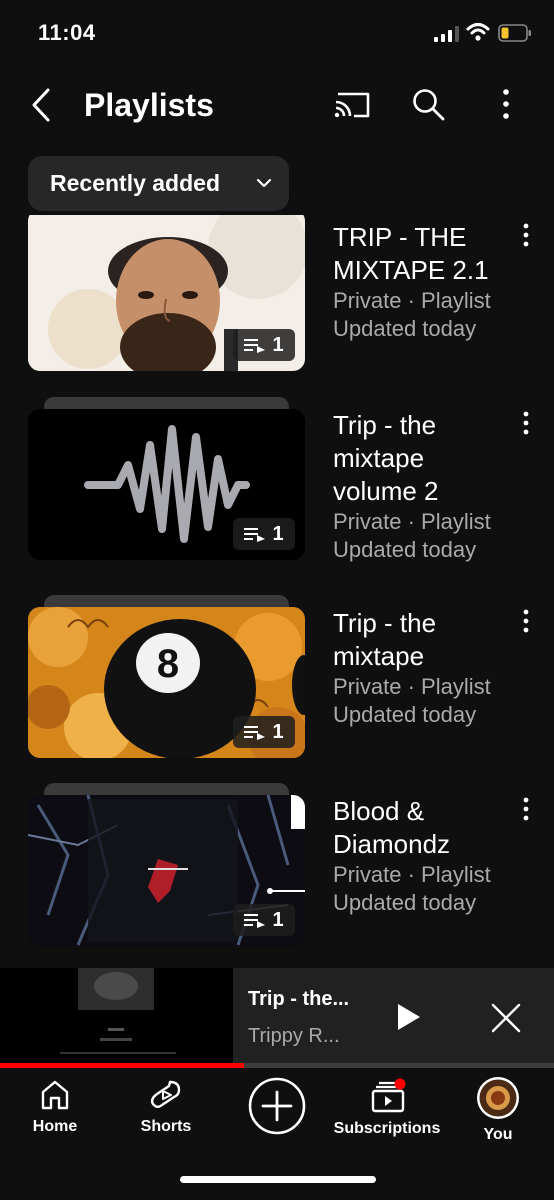 The image size is (554, 1200). I want to click on nav-label: Home, so click(55, 1126).